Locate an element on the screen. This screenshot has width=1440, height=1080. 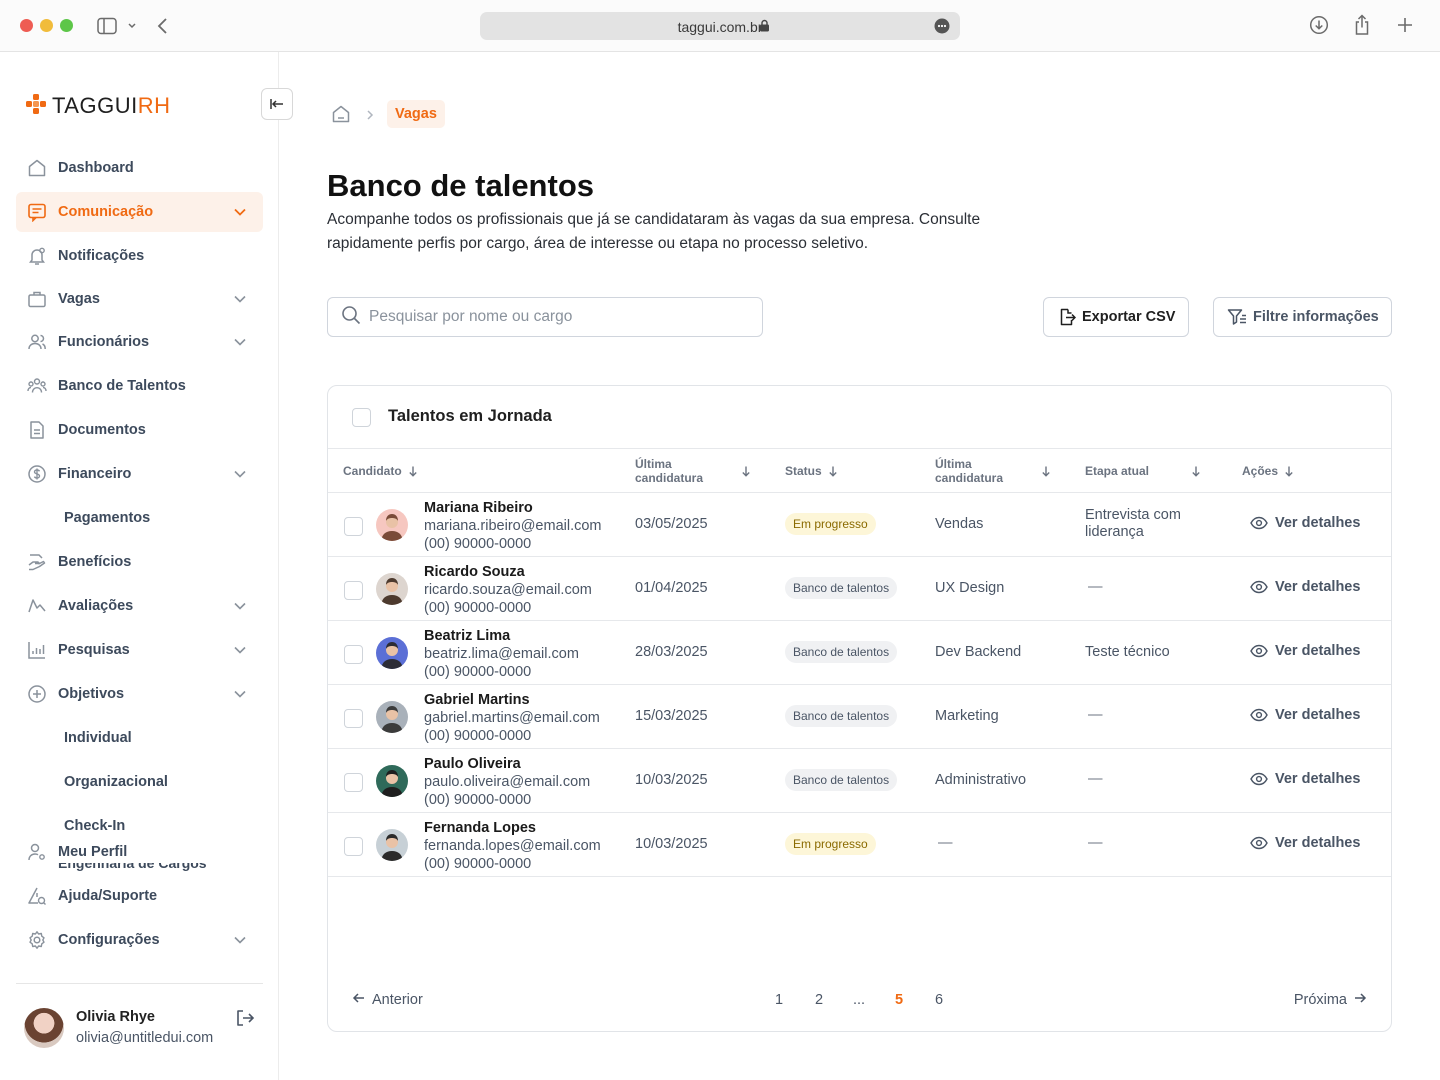
close-window-button is located at coordinates (26, 25).